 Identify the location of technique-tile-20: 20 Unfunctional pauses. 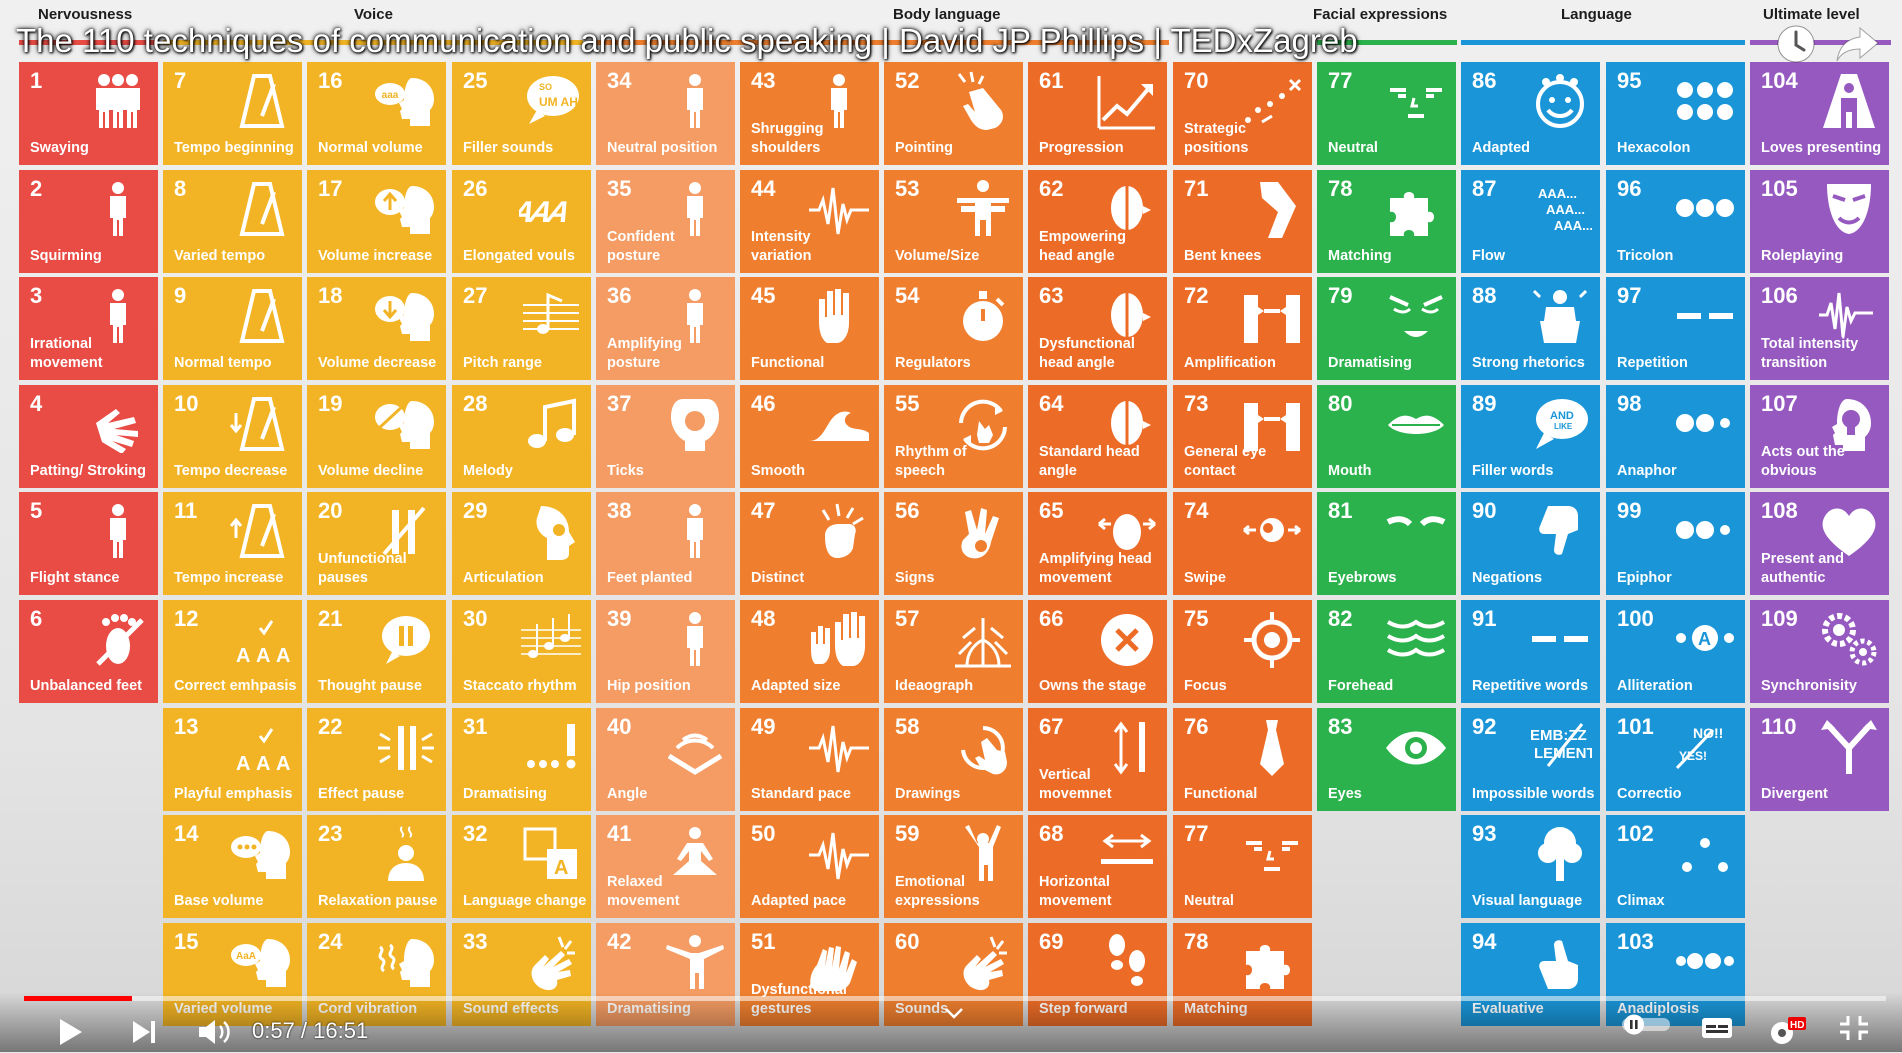
(376, 543).